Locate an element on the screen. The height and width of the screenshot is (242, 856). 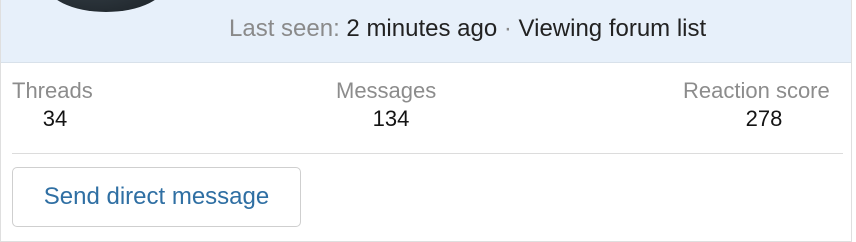
stat-reaction-score-value: 278 is located at coordinates (764, 118).